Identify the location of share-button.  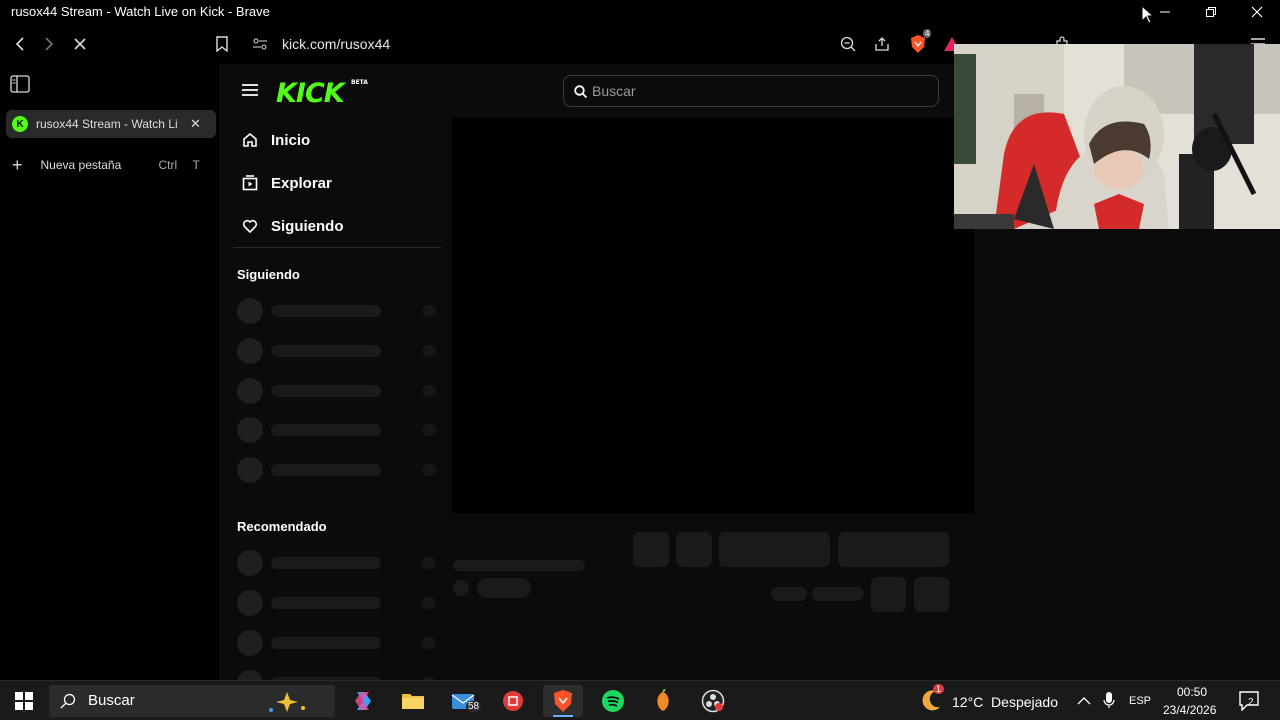
(882, 44).